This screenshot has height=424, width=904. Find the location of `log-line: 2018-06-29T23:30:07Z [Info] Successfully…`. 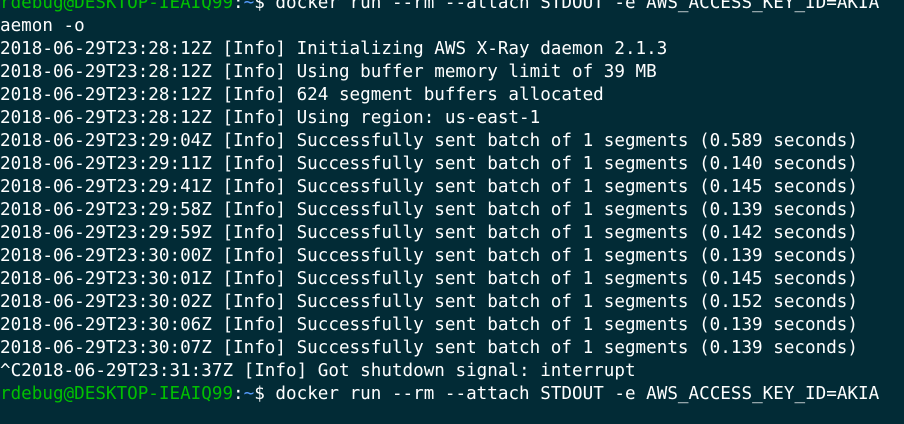

log-line: 2018-06-29T23:30:07Z [Info] Successfully… is located at coordinates (429, 348).